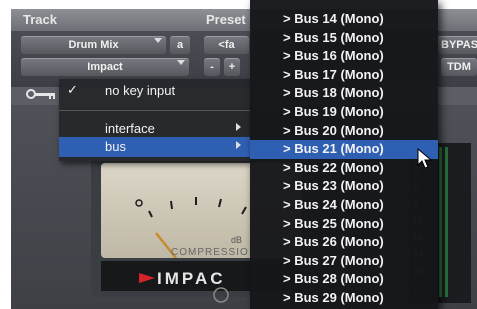 Image resolution: width=477 pixels, height=309 pixels. I want to click on meter-bar-left, so click(440, 222).